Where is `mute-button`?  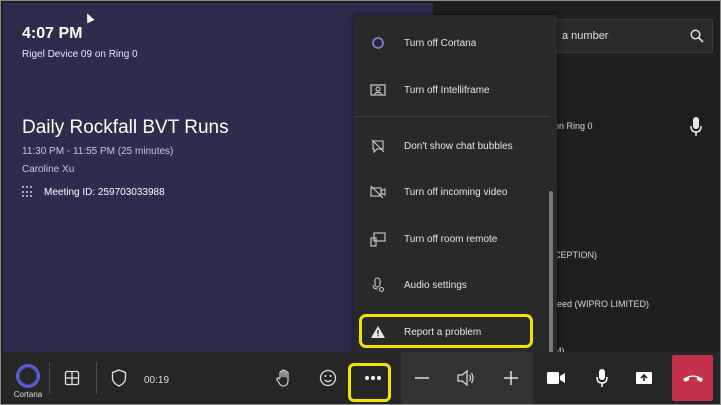 mute-button is located at coordinates (602, 378).